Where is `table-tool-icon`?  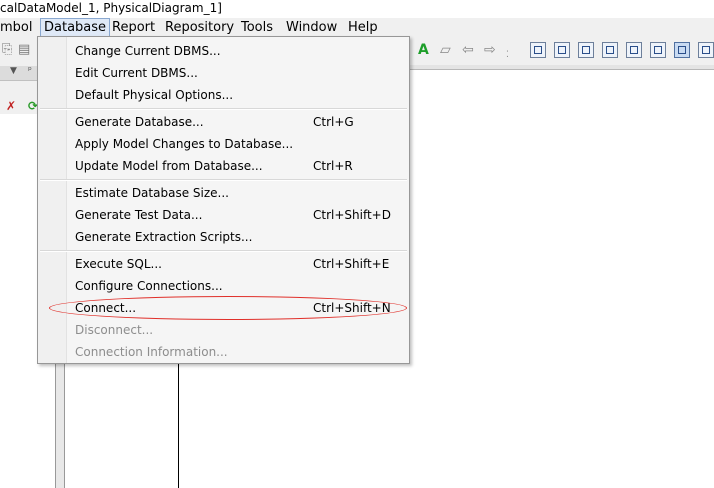
table-tool-icon is located at coordinates (562, 50).